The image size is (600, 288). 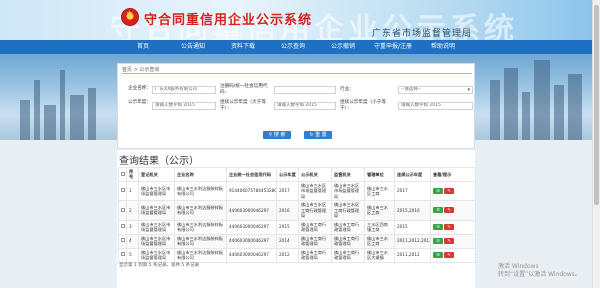 I want to click on start-year-input: 请输入数字如 2015, so click(x=305, y=106).